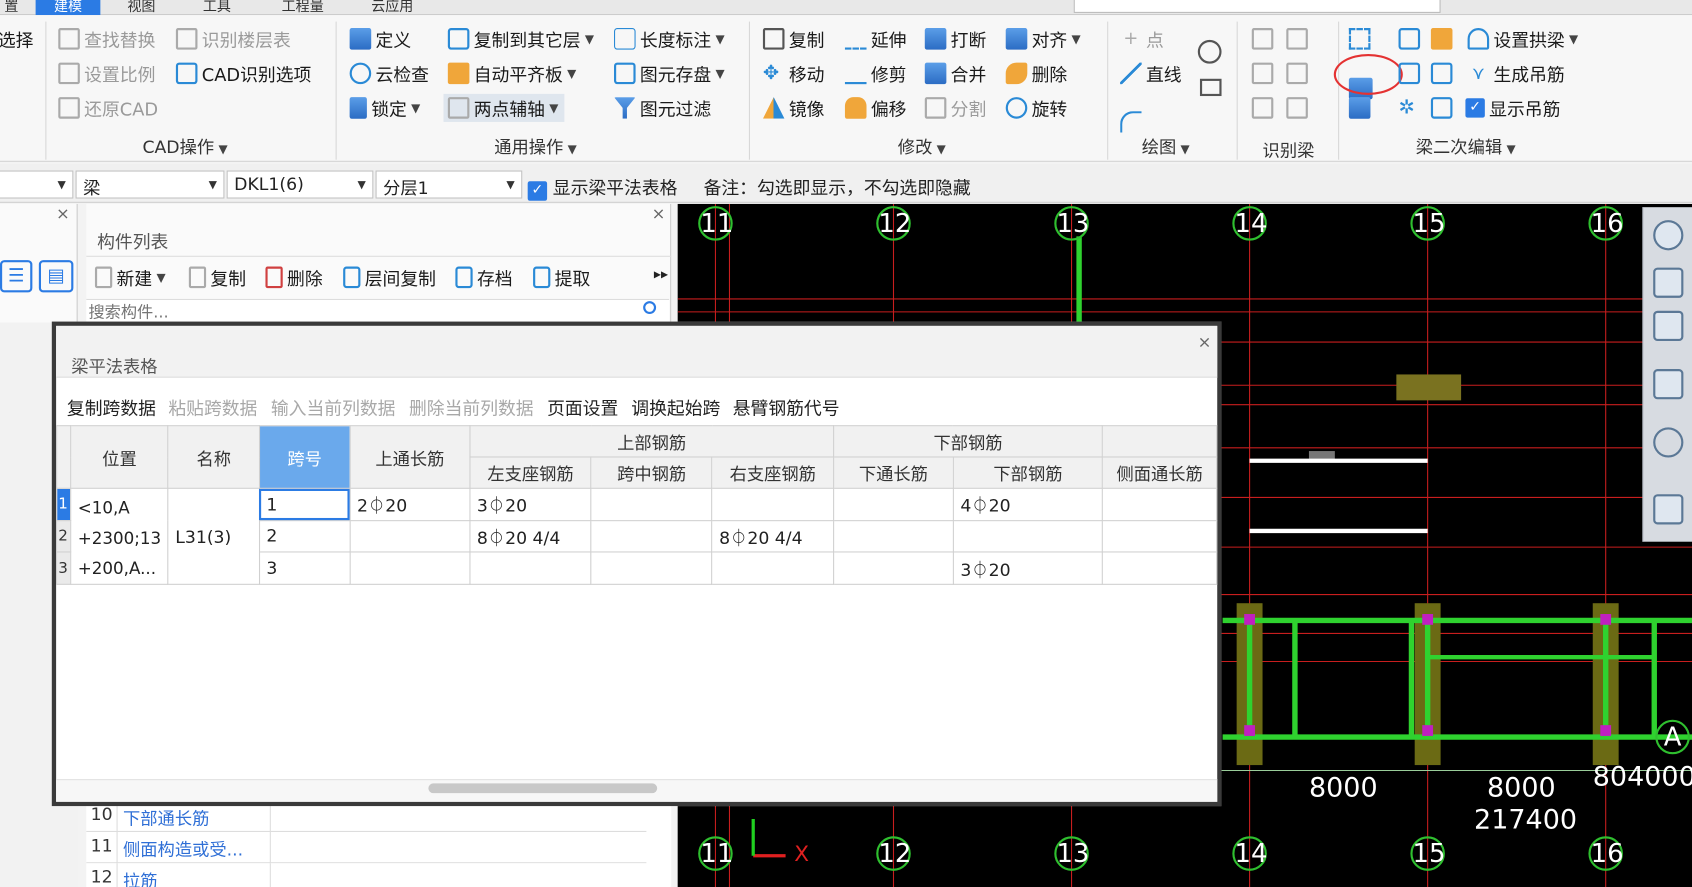 The width and height of the screenshot is (1692, 887). Describe the element at coordinates (650, 308) in the screenshot. I see `search-icon` at that location.